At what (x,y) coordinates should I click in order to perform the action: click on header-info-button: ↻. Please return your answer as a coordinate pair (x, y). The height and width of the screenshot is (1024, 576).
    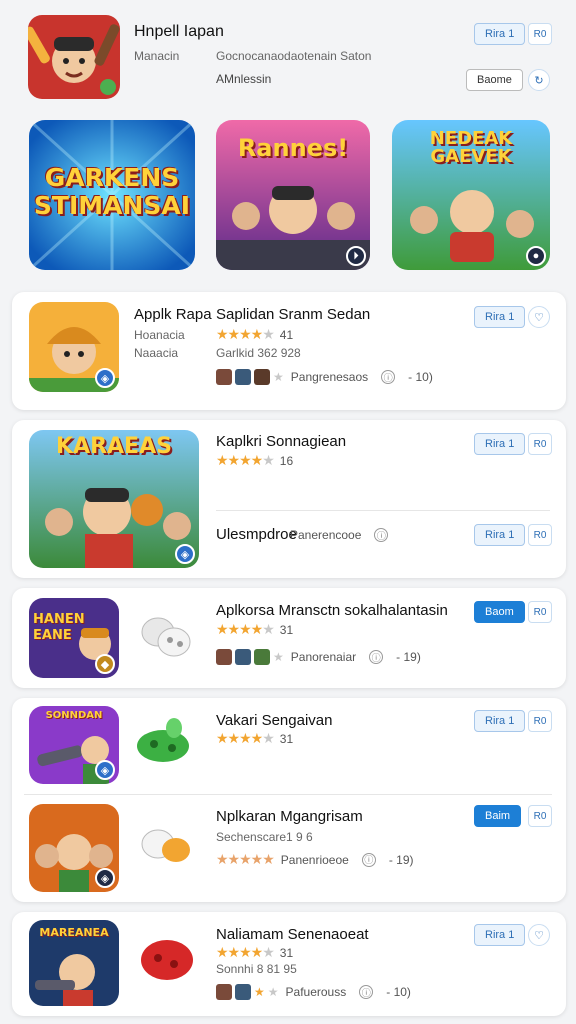
    Looking at the image, I should click on (539, 80).